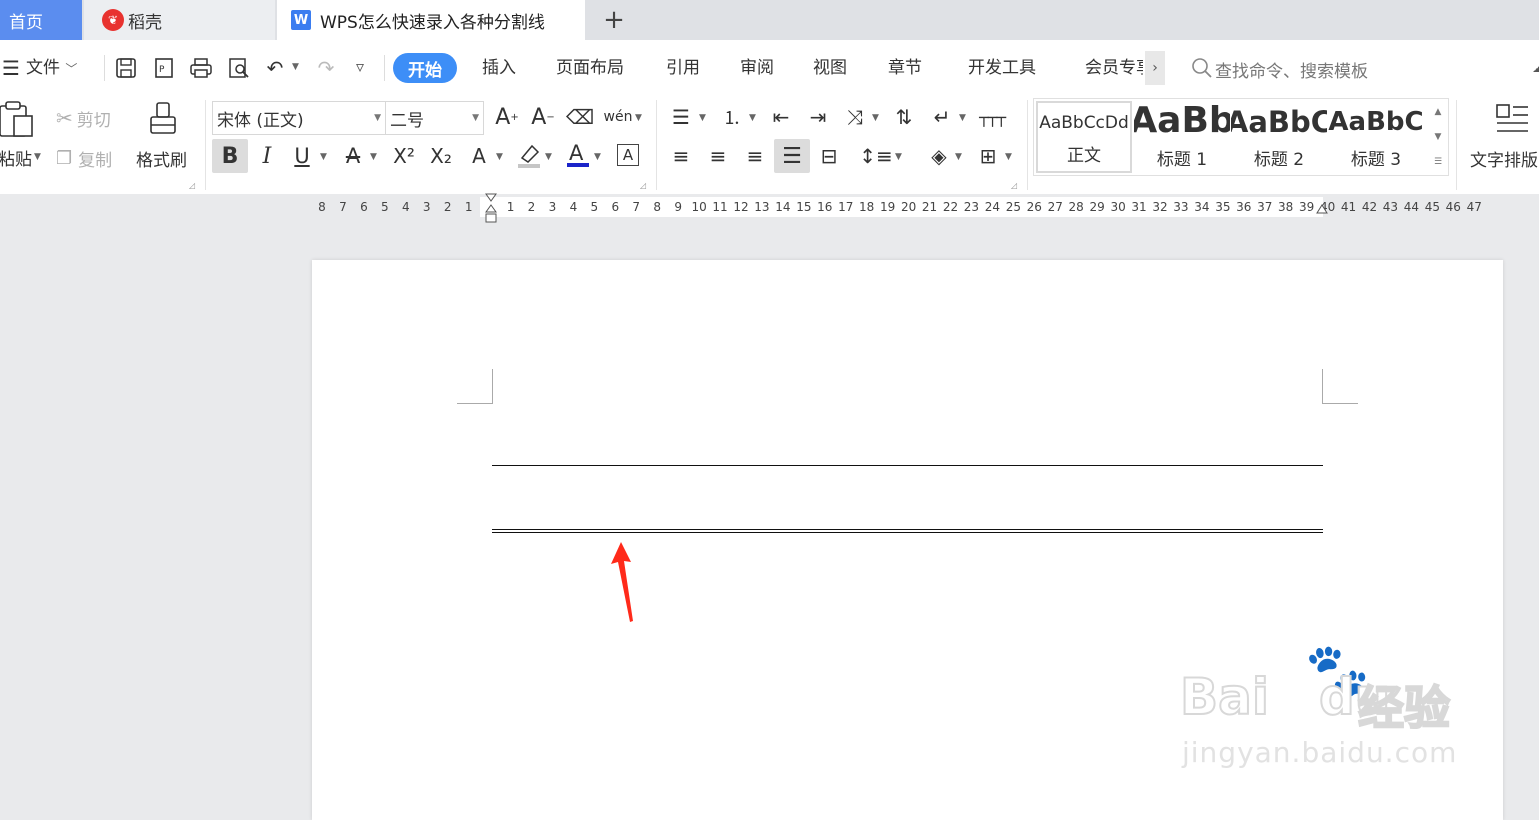 This screenshot has width=1539, height=820. Describe the element at coordinates (578, 157) in the screenshot. I see `font-color-icon: A` at that location.